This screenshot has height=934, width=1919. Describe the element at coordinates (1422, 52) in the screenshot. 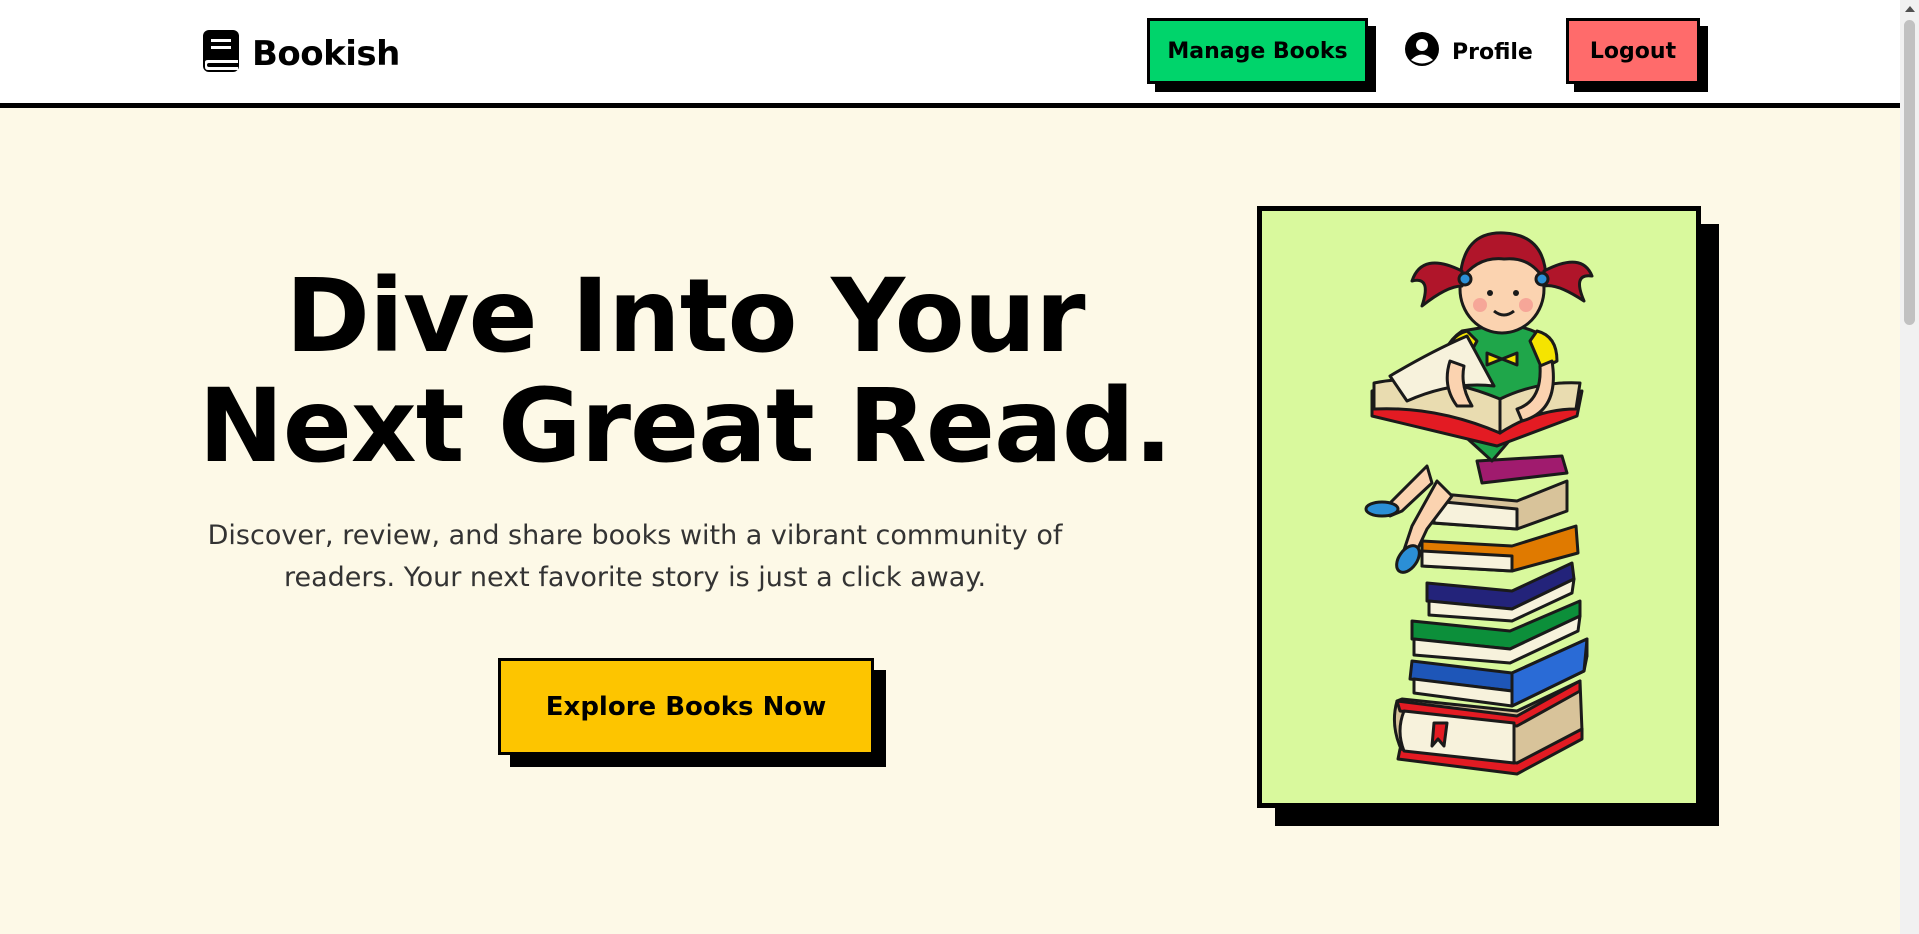

I see `user-circle-icon` at that location.